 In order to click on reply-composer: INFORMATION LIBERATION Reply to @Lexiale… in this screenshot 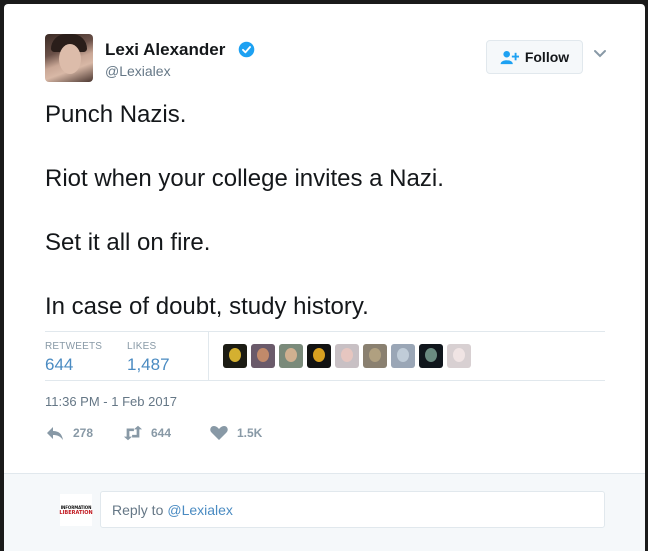, I will do `click(324, 512)`.